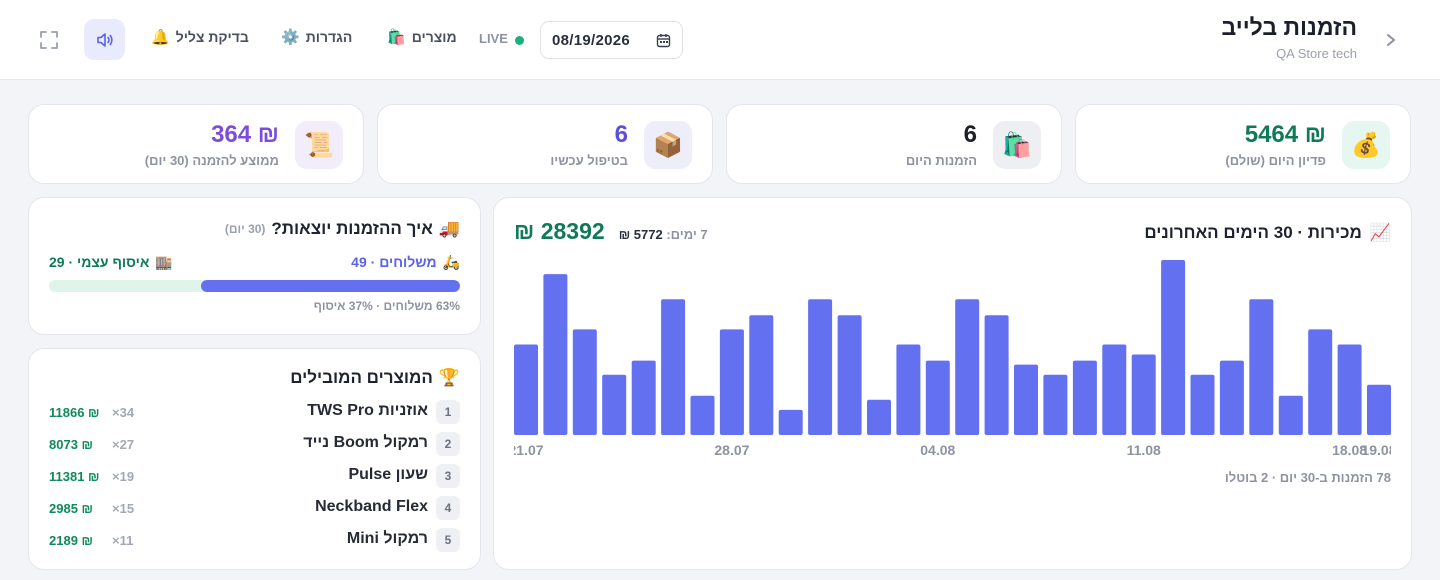 This screenshot has width=1440, height=580. Describe the element at coordinates (1285, 134) in the screenshot. I see `kpi-revenue-value: 5464 ₪` at that location.